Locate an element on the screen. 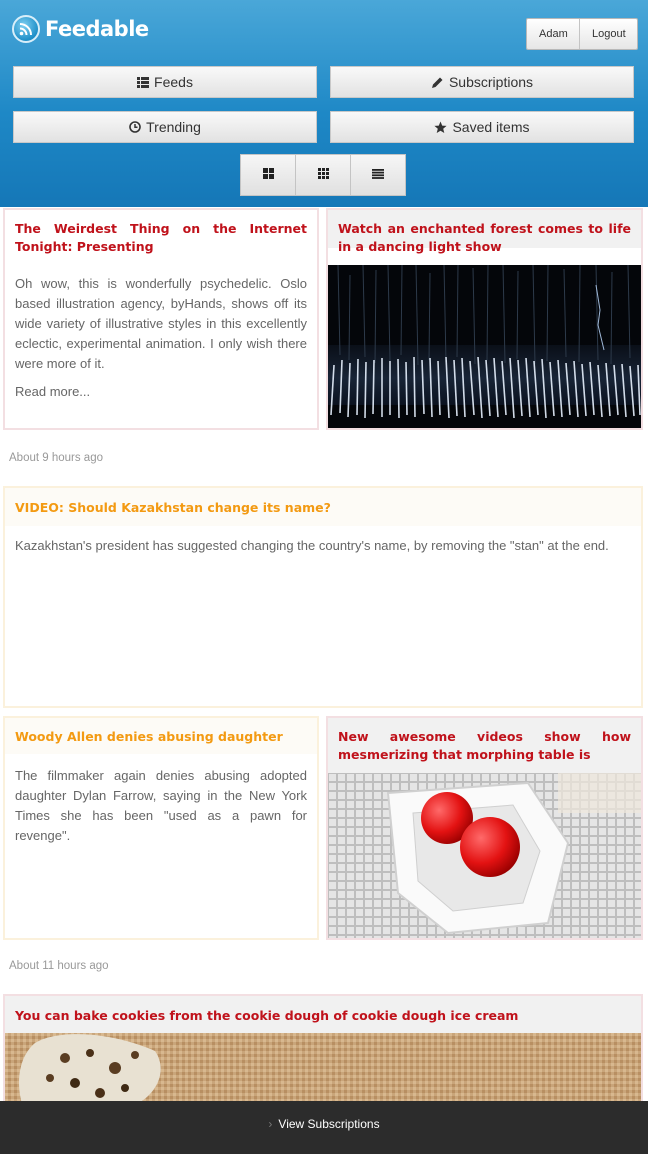 The width and height of the screenshot is (648, 1154). view-subscriptions-label: View Subscriptions is located at coordinates (329, 1124).